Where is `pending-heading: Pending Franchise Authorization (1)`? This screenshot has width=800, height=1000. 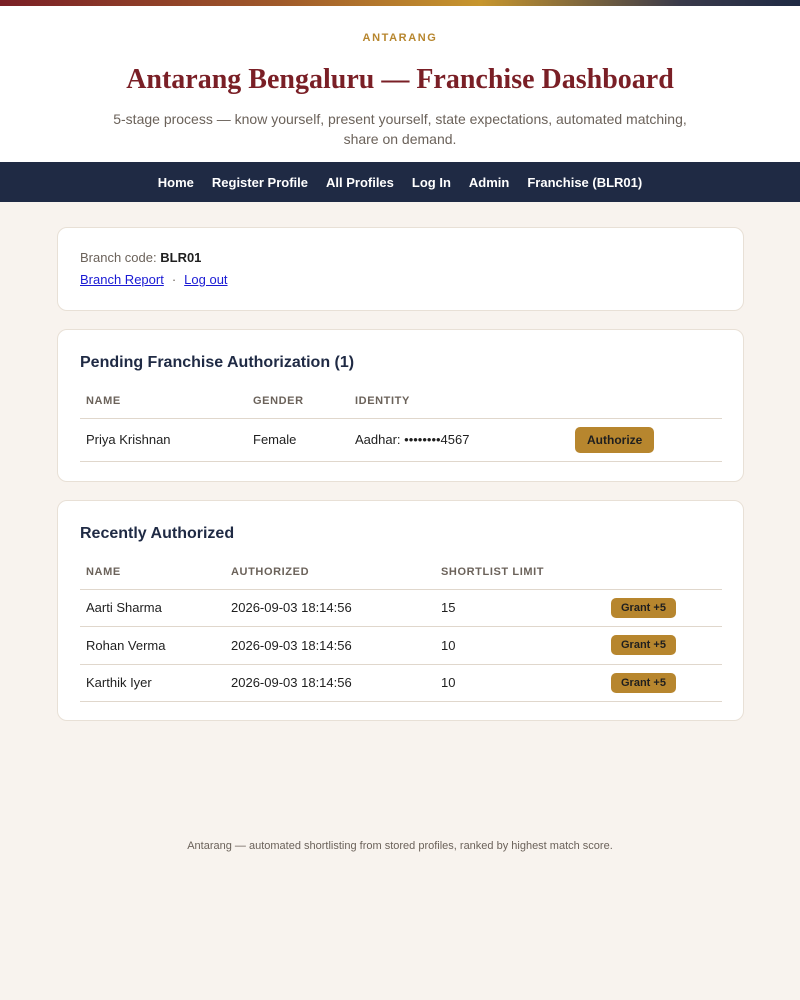 pending-heading: Pending Franchise Authorization (1) is located at coordinates (217, 362).